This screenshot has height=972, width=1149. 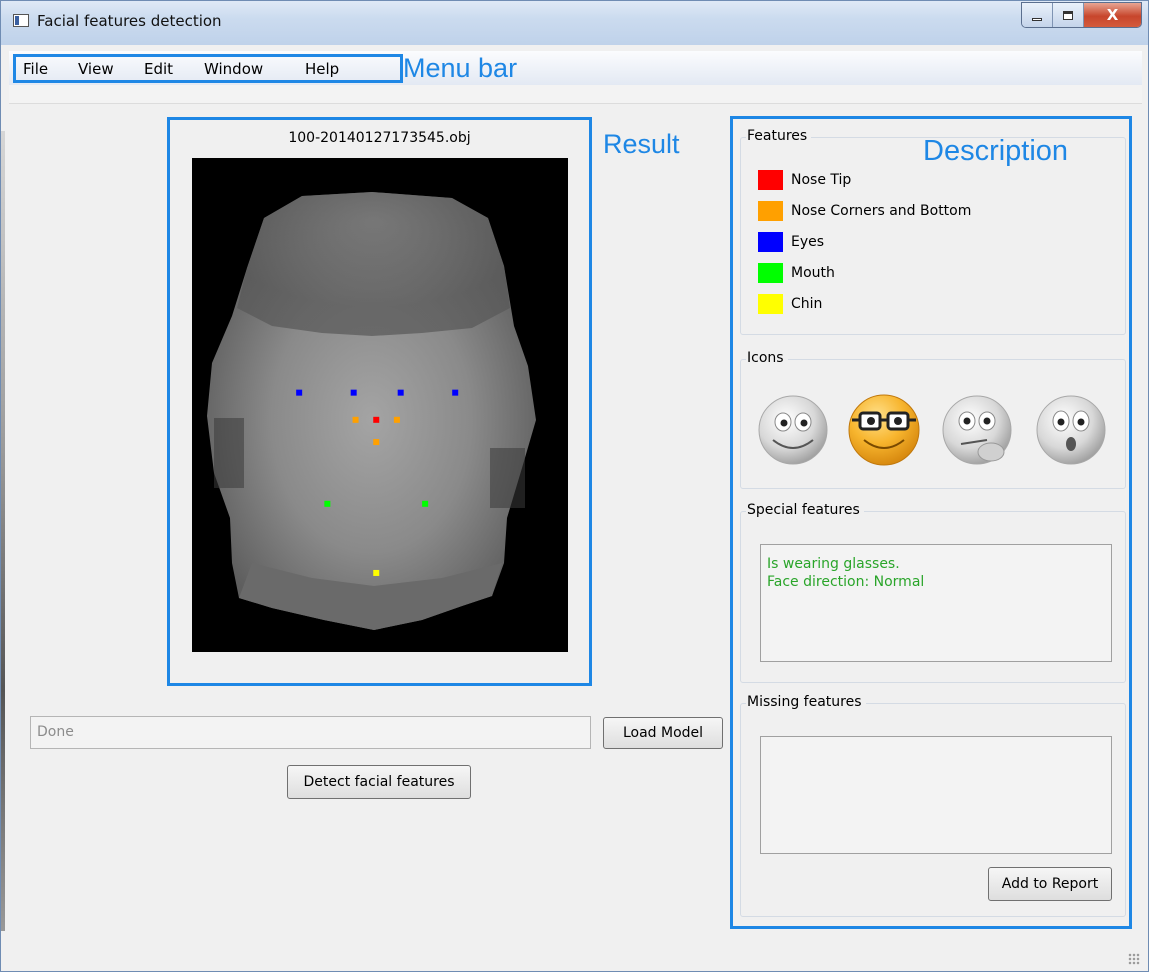 I want to click on forehead-shape, so click(x=373, y=264).